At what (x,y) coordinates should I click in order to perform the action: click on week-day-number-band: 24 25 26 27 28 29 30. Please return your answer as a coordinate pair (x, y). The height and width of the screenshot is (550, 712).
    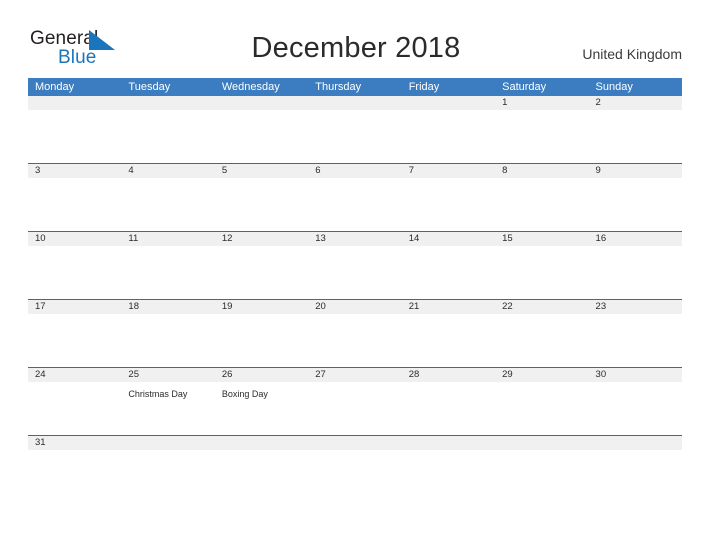
    Looking at the image, I should click on (355, 375).